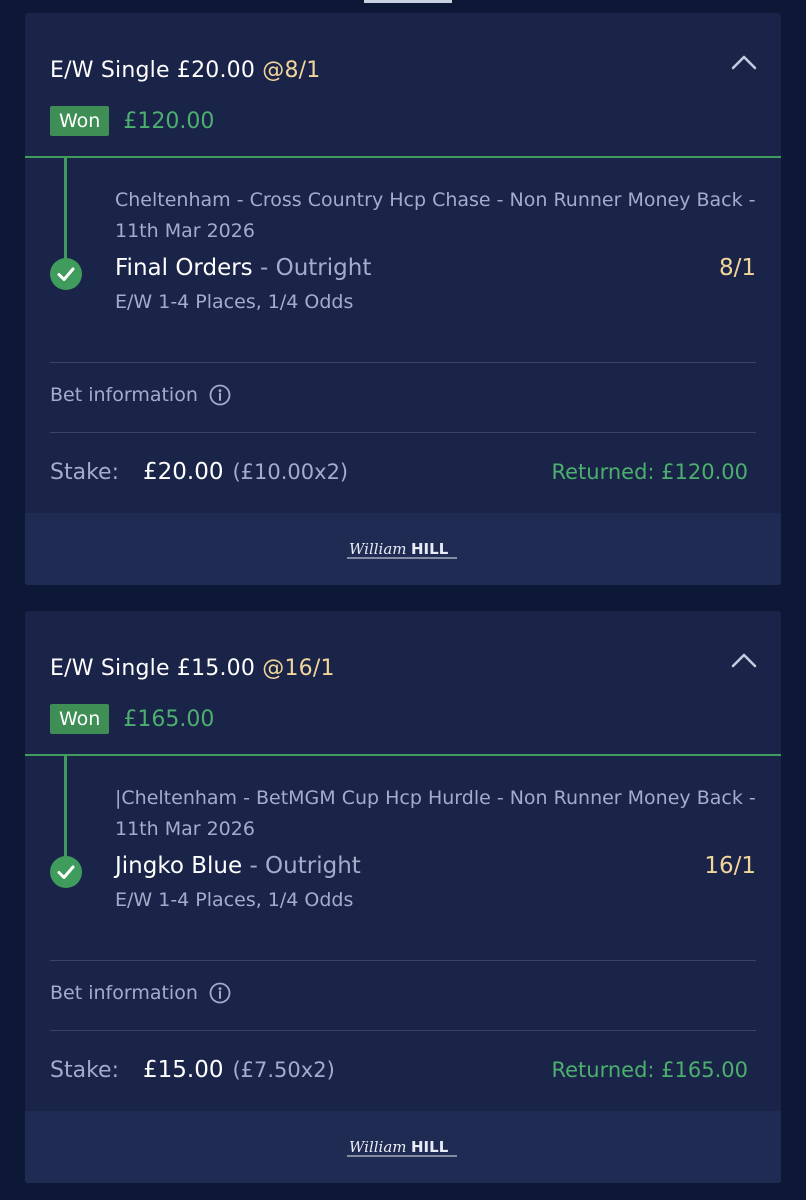 This screenshot has width=806, height=1200. I want to click on won-amount: £120.00, so click(169, 121).